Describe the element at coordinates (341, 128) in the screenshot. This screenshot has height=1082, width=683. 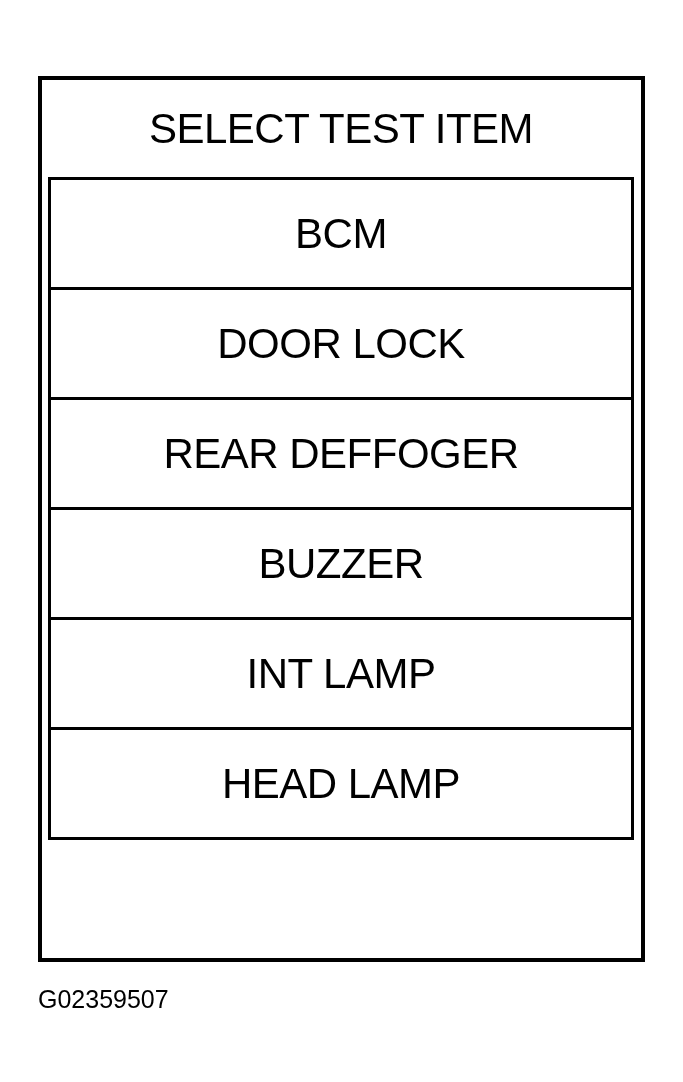
I see `screen-title: SELECT TEST ITEM` at that location.